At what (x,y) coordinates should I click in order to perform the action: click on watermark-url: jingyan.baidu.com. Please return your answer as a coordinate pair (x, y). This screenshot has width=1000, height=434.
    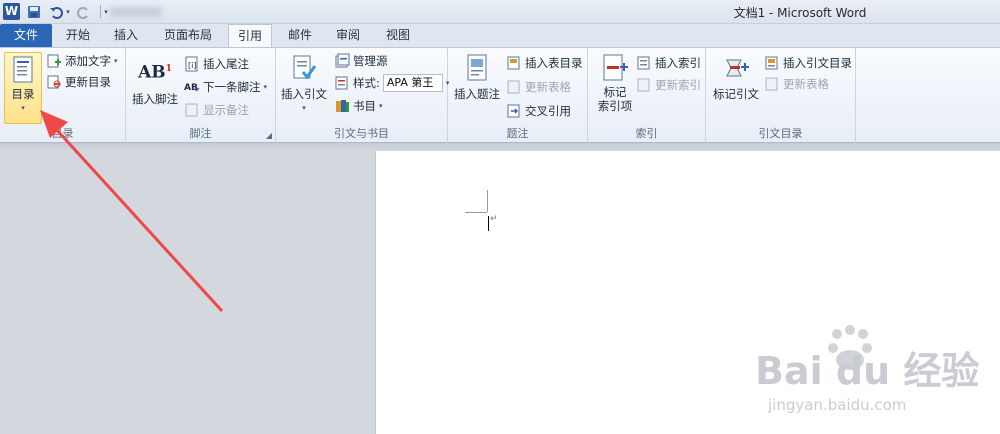
    Looking at the image, I should click on (836, 405).